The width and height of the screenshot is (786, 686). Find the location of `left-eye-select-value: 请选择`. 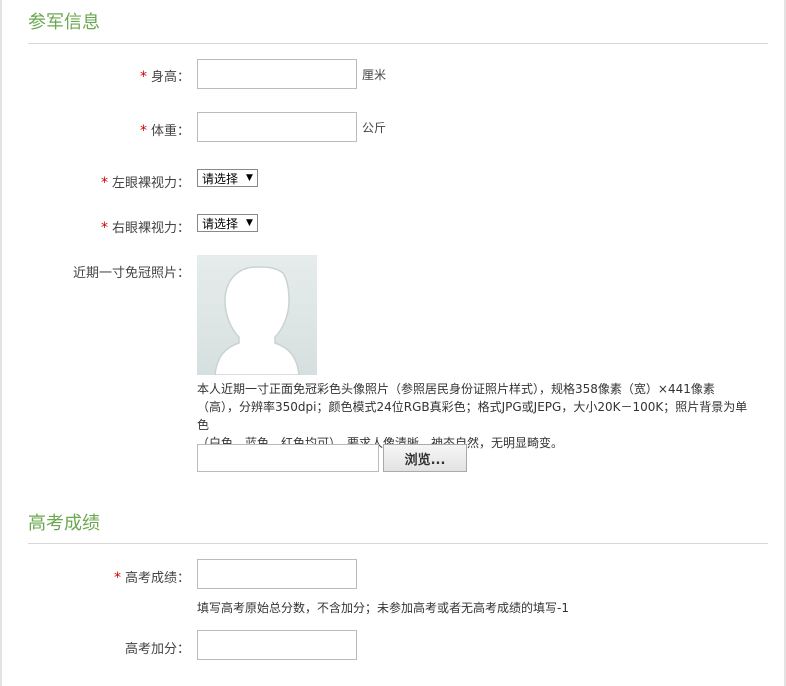

left-eye-select-value: 请选择 is located at coordinates (220, 178).